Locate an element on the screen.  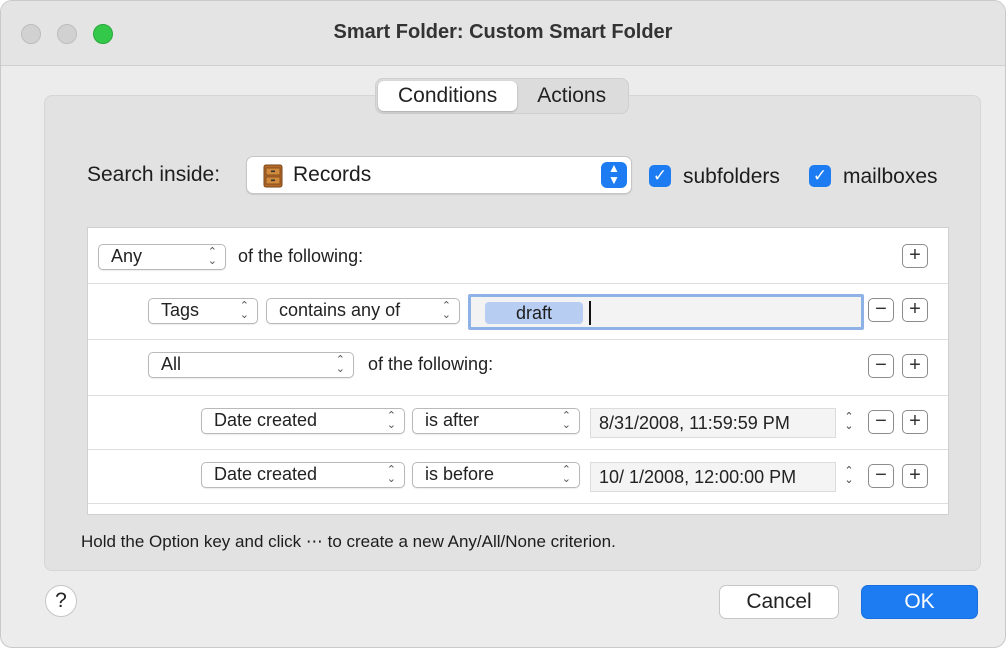
text-caret is located at coordinates (590, 313).